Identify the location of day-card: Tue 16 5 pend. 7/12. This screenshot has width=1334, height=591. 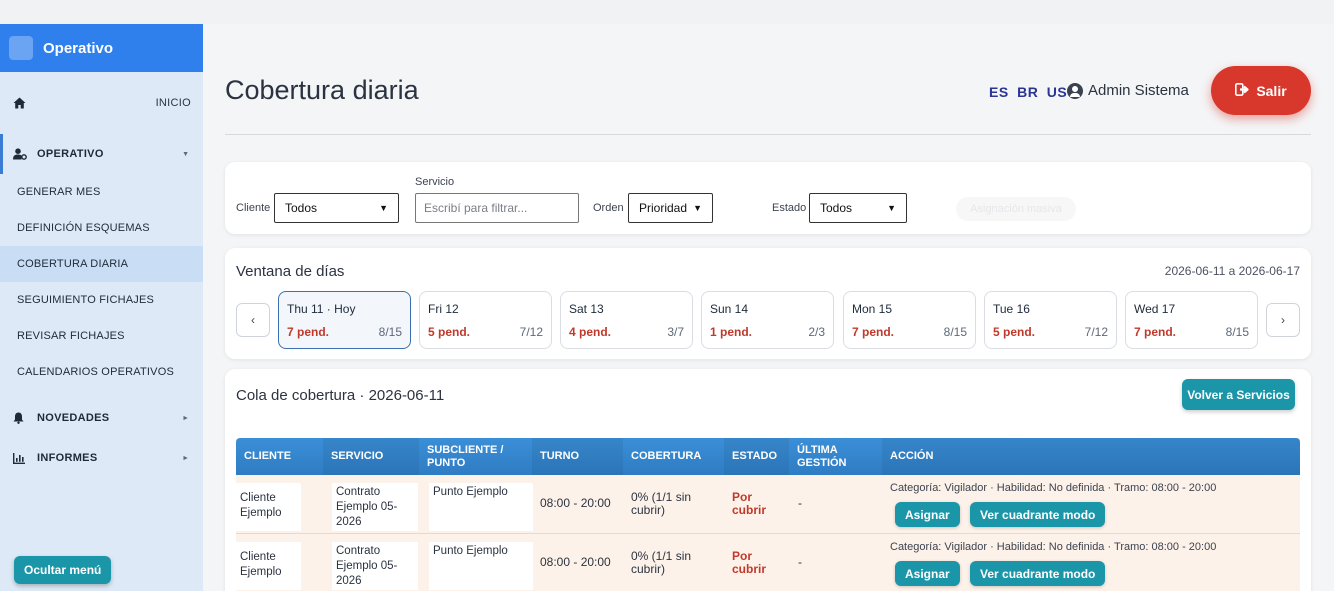
(1050, 320).